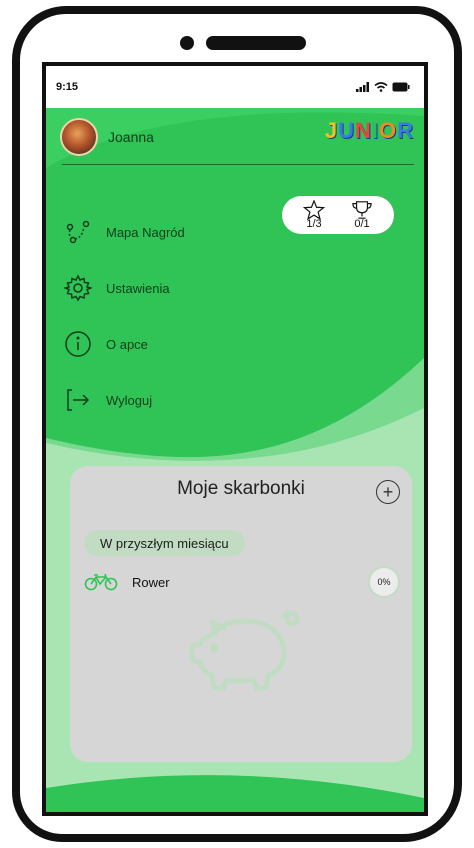  Describe the element at coordinates (314, 210) in the screenshot. I see `star-icon` at that location.